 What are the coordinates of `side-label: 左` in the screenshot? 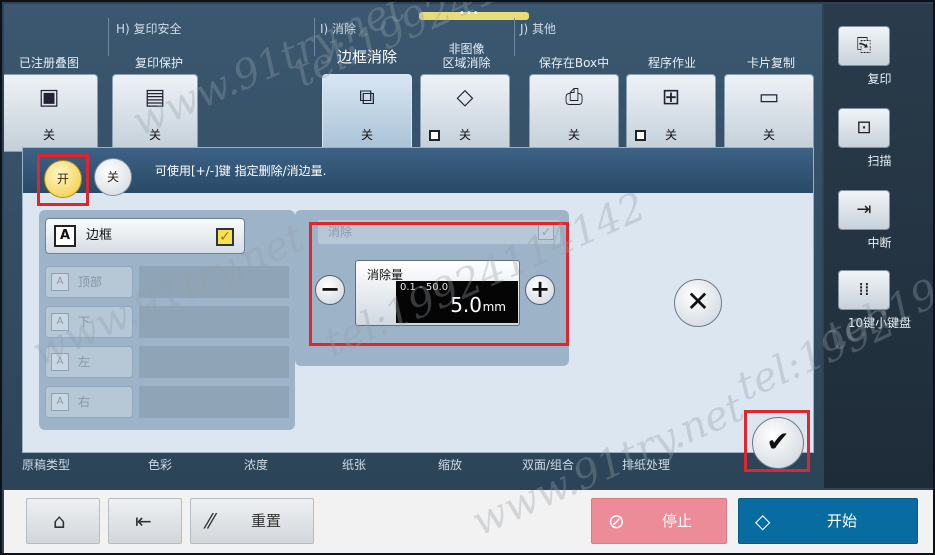 It's located at (84, 362).